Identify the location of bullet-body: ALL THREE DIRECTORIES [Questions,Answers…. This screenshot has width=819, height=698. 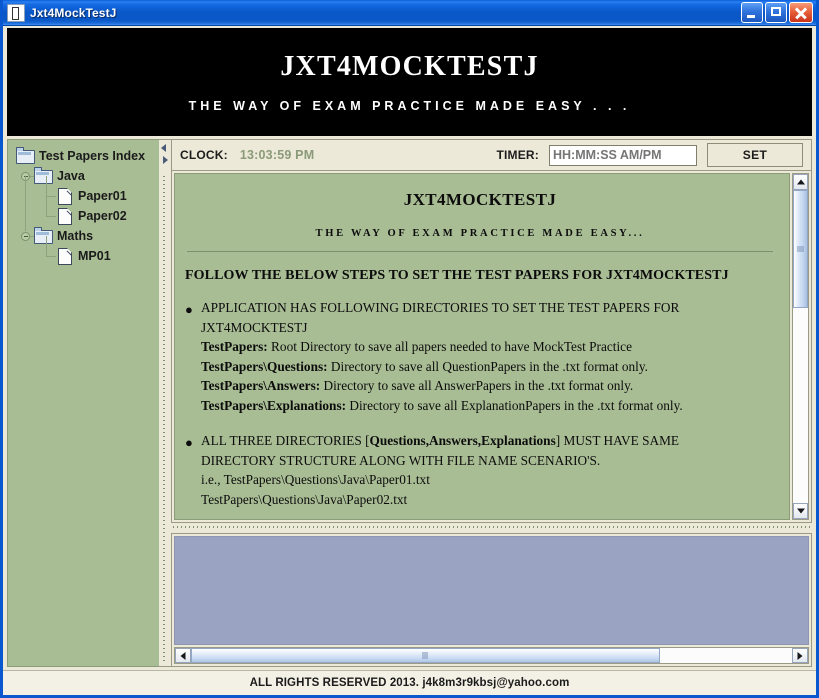
(488, 470).